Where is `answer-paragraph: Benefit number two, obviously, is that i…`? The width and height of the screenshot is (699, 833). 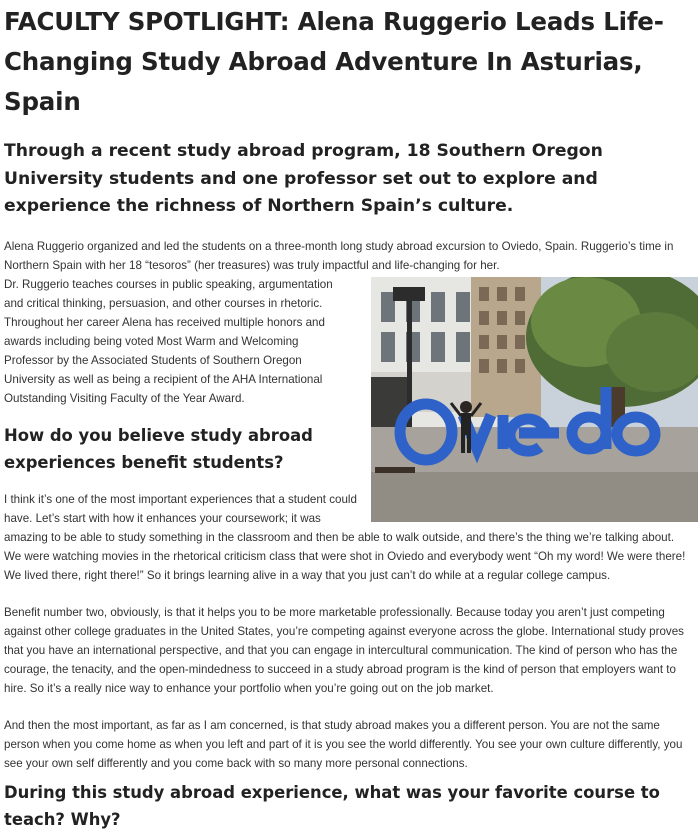
answer-paragraph: Benefit number two, obviously, is that i… is located at coordinates (344, 650).